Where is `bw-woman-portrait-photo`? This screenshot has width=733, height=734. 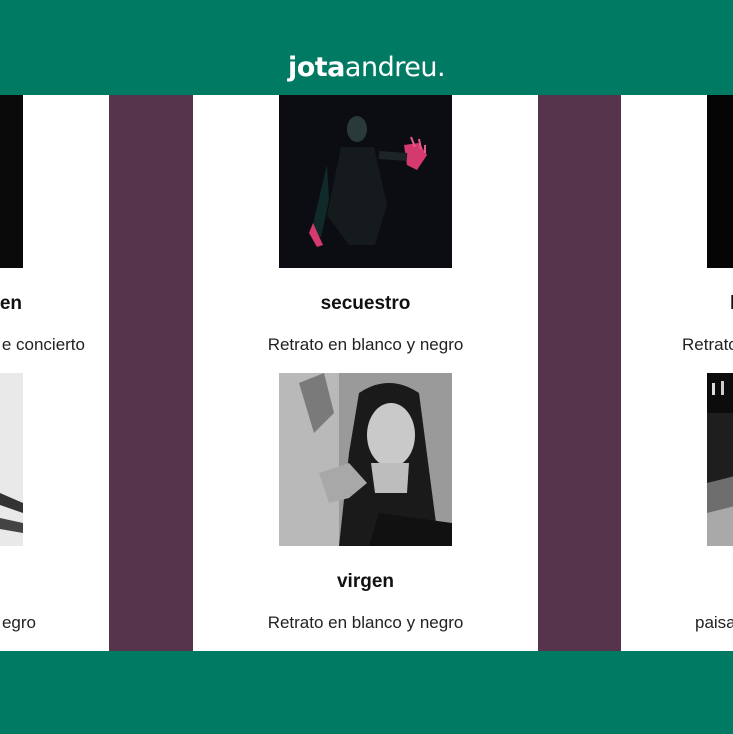
bw-woman-portrait-photo is located at coordinates (365, 459).